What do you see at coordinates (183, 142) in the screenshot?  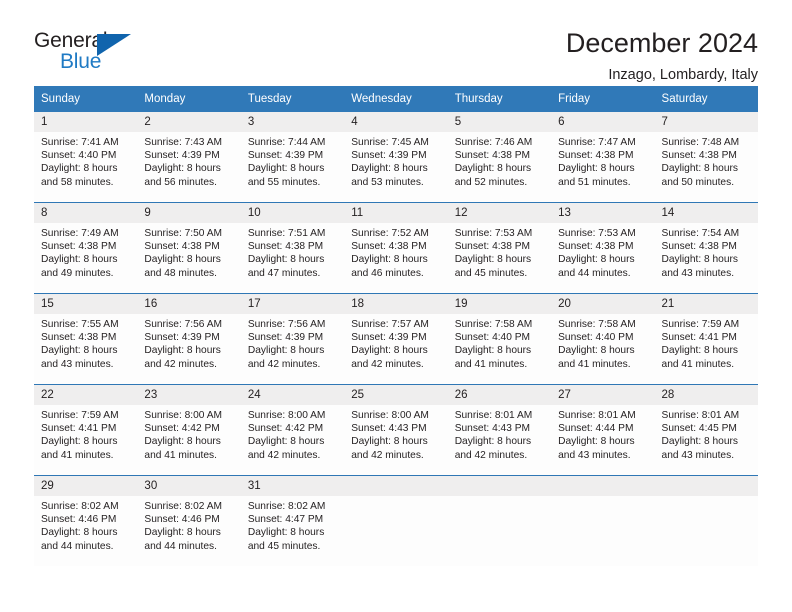 I see `day-sunrise-text: Sunrise: 7:43 AM` at bounding box center [183, 142].